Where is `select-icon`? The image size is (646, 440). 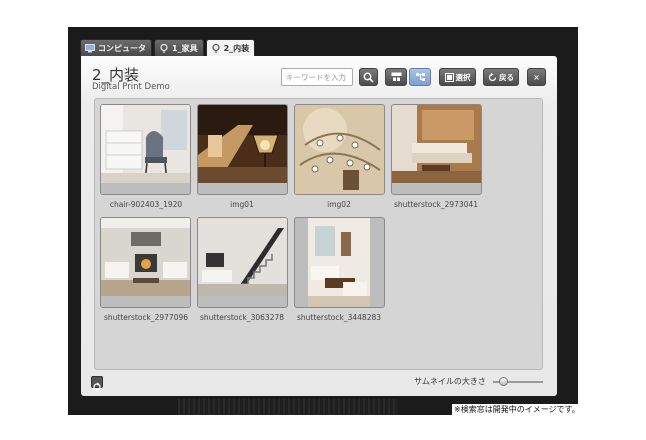
select-icon is located at coordinates (449, 77).